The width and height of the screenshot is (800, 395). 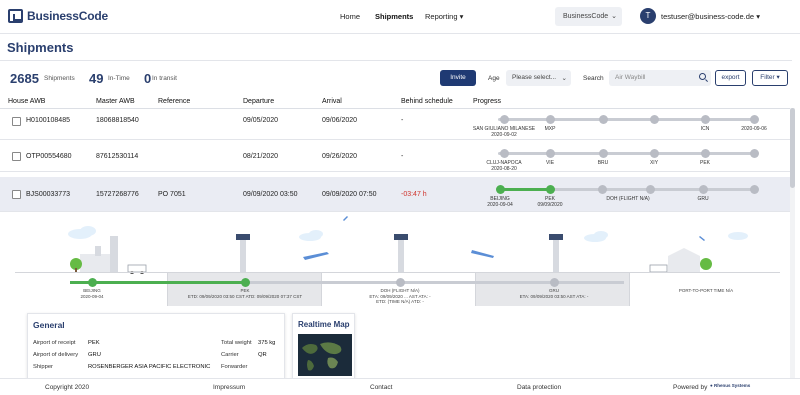 What do you see at coordinates (554, 282) in the screenshot?
I see `timeline-stop` at bounding box center [554, 282].